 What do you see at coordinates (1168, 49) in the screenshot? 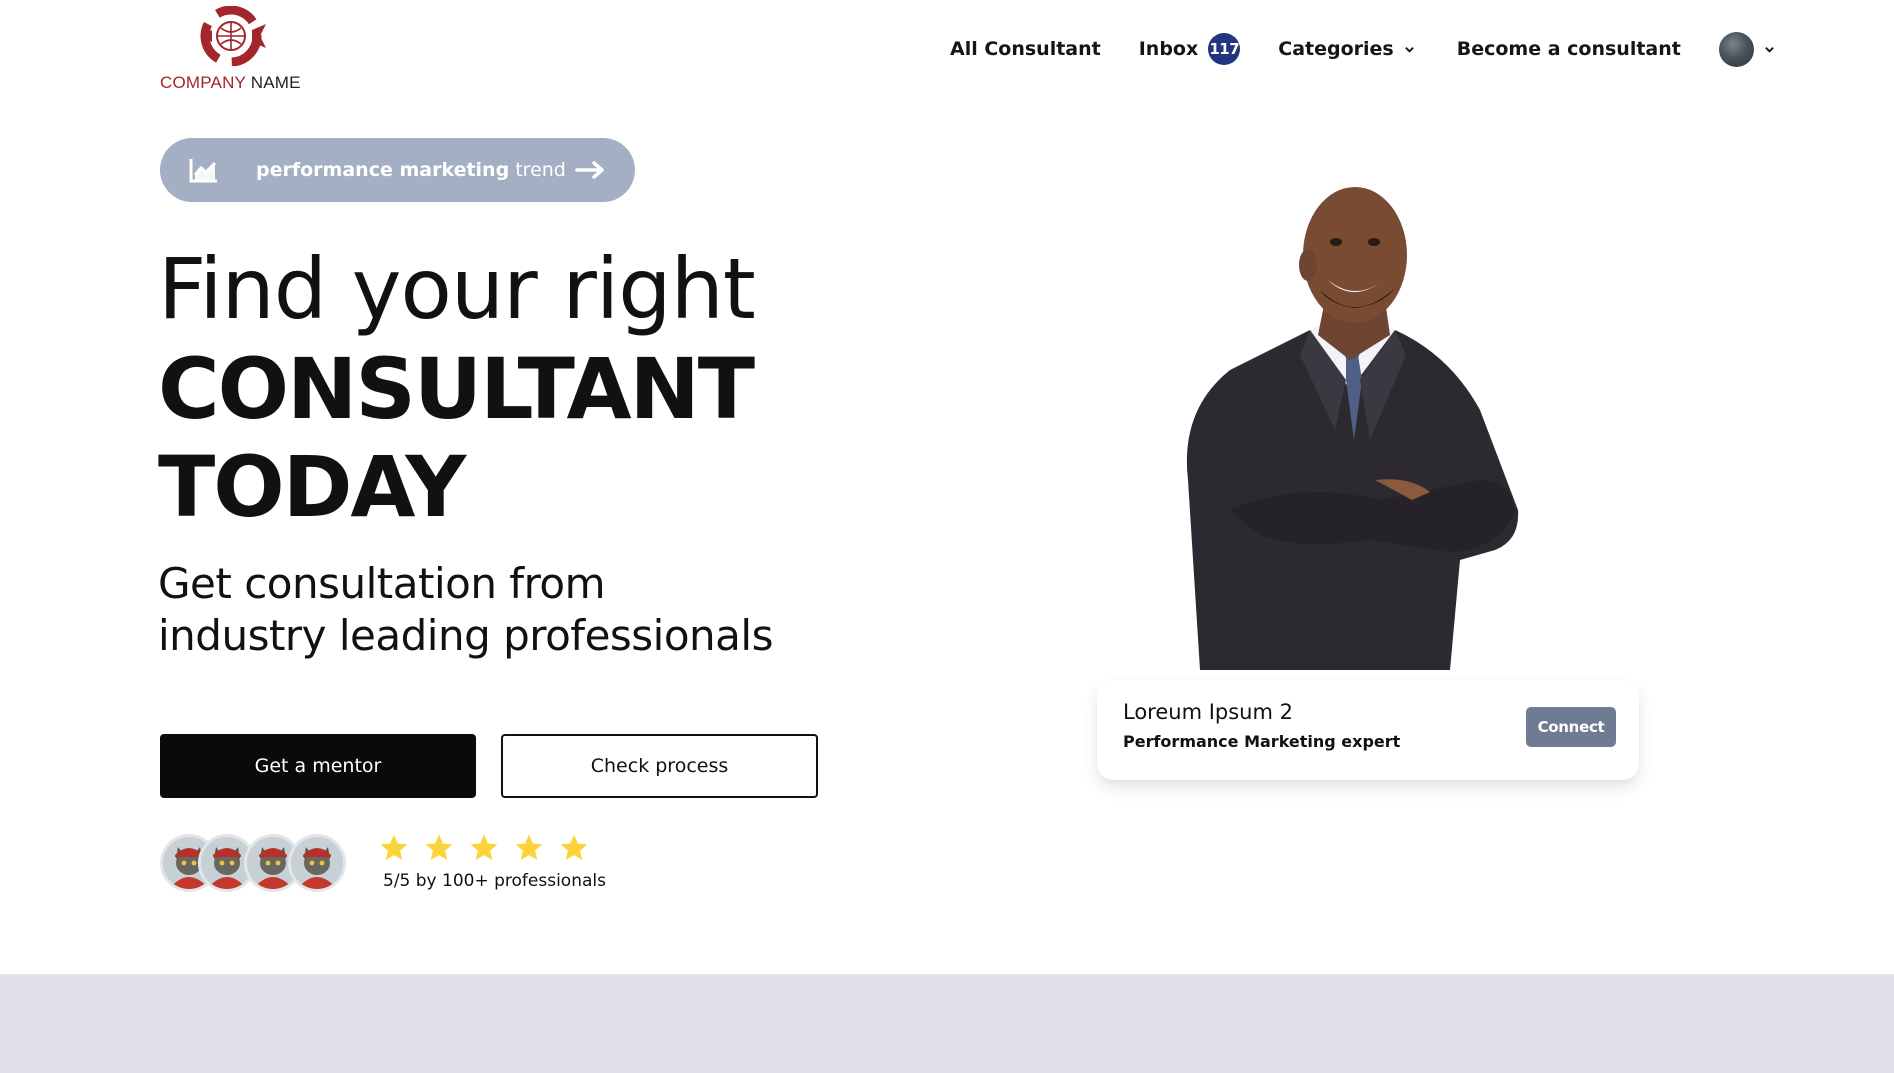
I see `nav-inbox-label: Inbox` at bounding box center [1168, 49].